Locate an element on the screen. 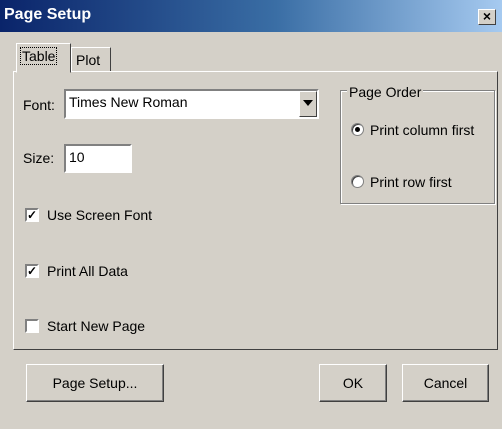  chevron-down-icon is located at coordinates (308, 103).